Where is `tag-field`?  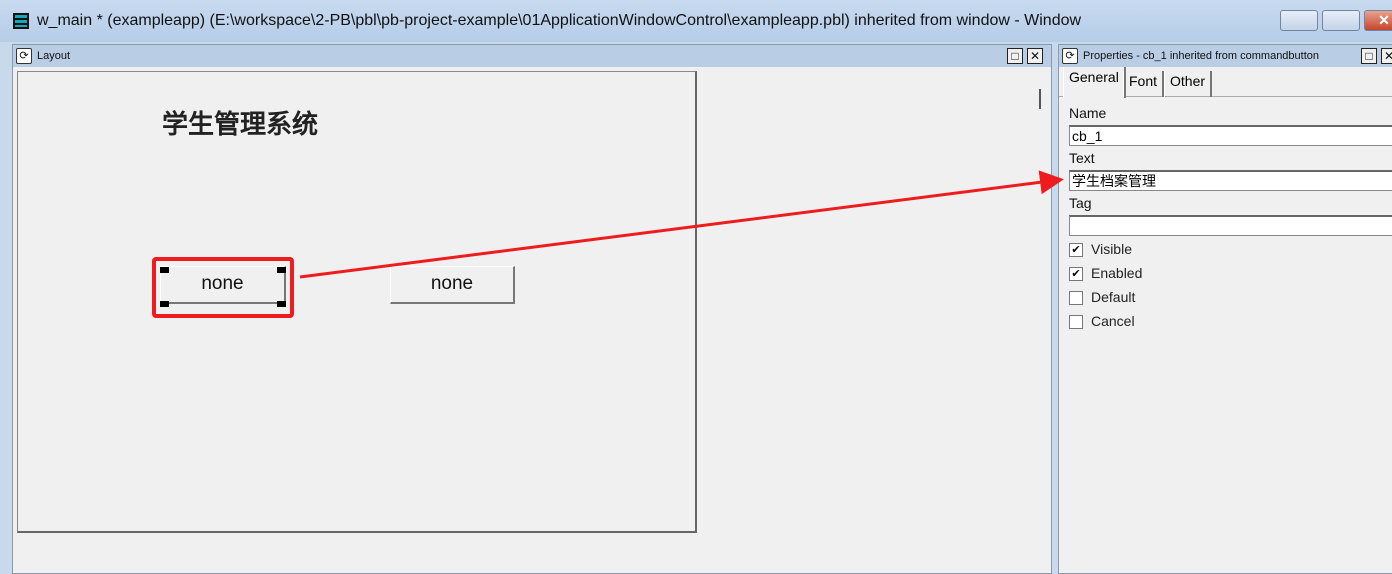 tag-field is located at coordinates (1230, 225).